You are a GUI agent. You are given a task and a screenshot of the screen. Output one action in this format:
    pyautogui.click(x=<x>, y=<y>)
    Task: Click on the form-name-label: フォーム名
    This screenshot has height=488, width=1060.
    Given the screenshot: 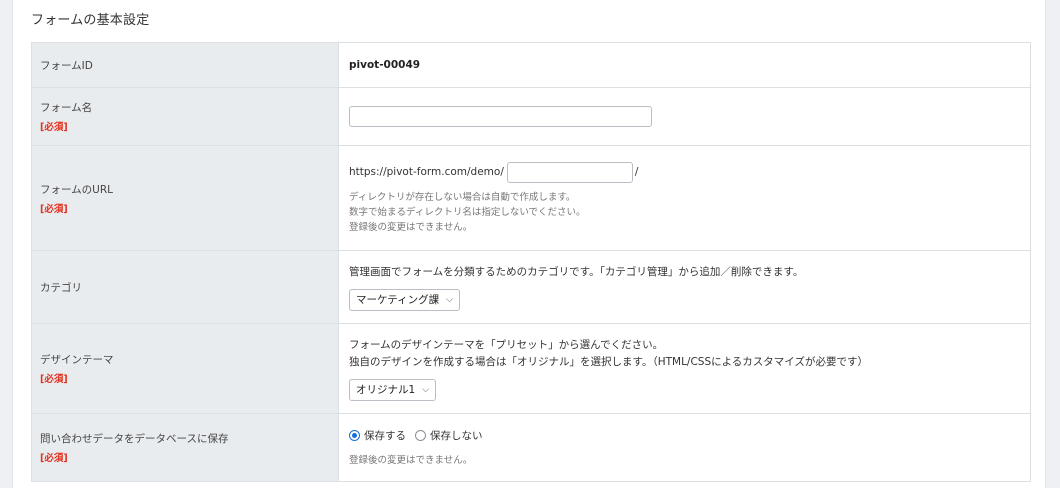 What is the action you would take?
    pyautogui.click(x=66, y=108)
    